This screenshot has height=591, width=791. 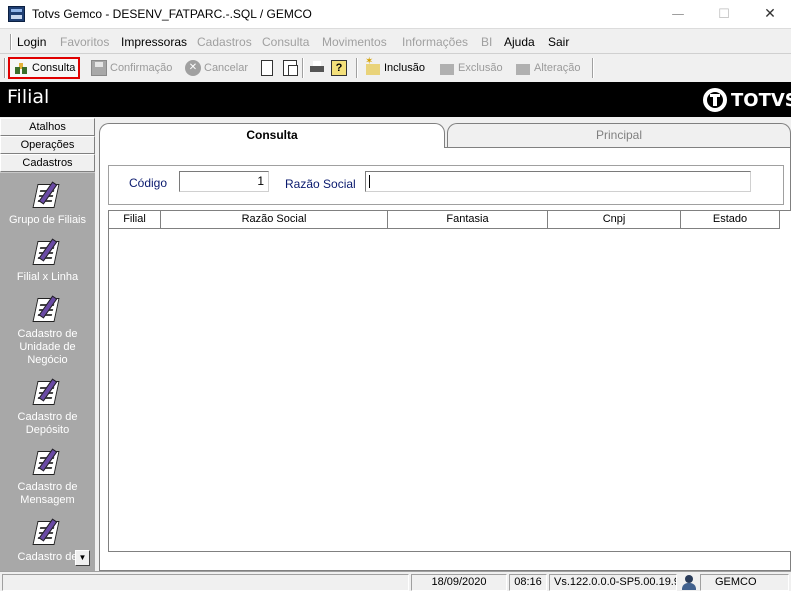 What do you see at coordinates (678, 14) in the screenshot?
I see `minimize-button: —` at bounding box center [678, 14].